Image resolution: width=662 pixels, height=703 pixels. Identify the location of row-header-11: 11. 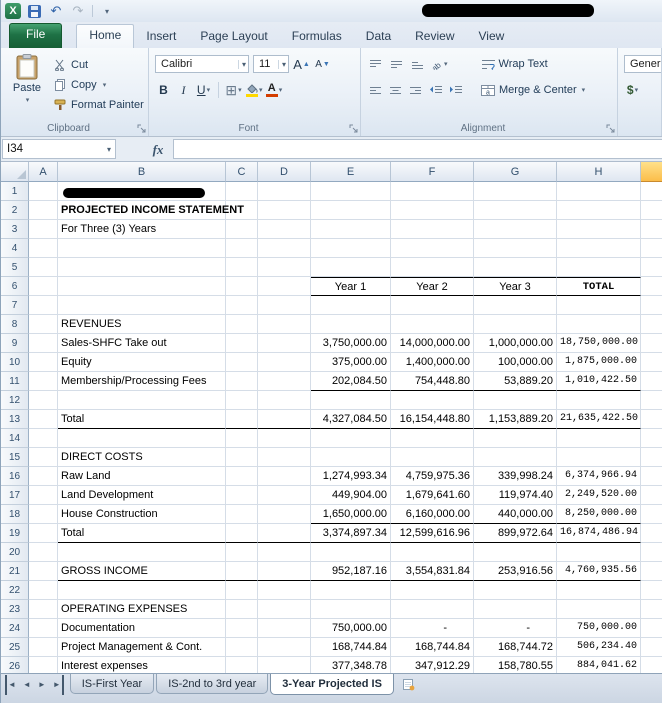
(15, 381).